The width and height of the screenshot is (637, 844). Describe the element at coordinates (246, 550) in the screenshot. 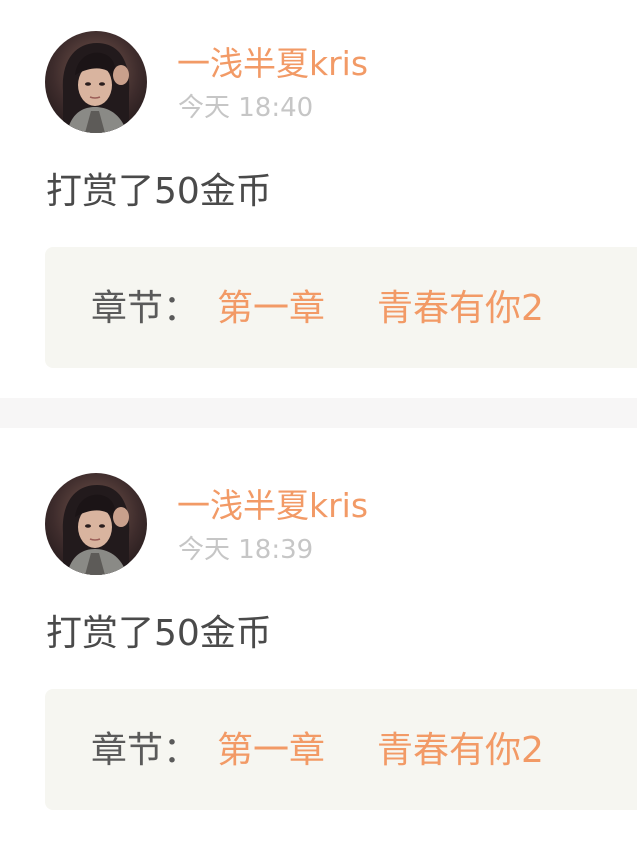

I see `timestamp: 今天 18:39` at that location.